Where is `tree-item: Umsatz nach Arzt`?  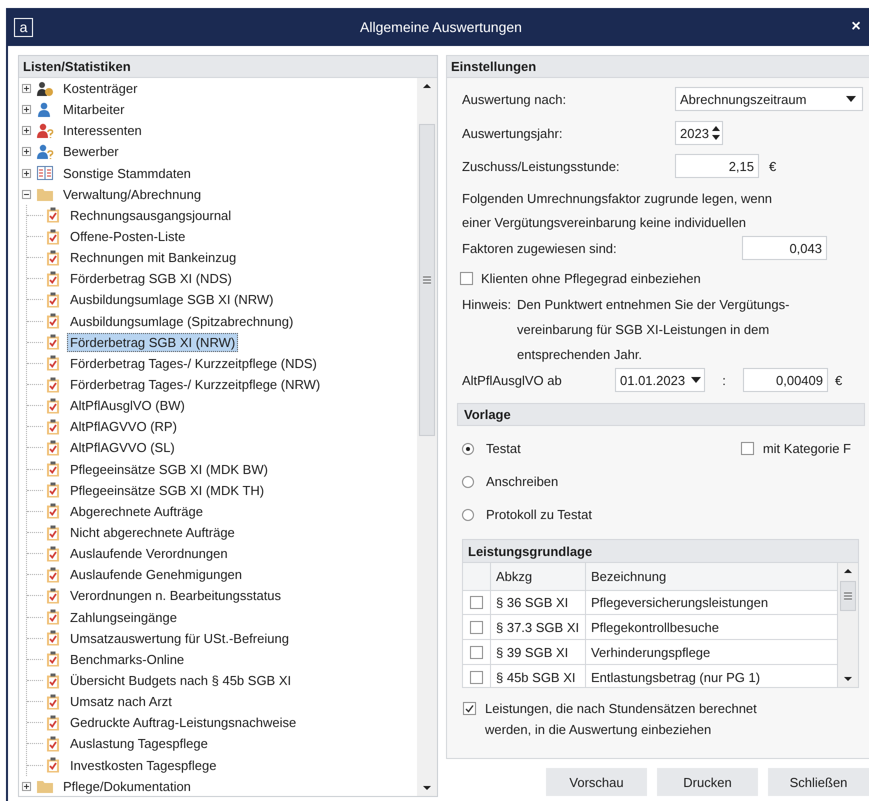
tree-item: Umsatz nach Arzt is located at coordinates (121, 702).